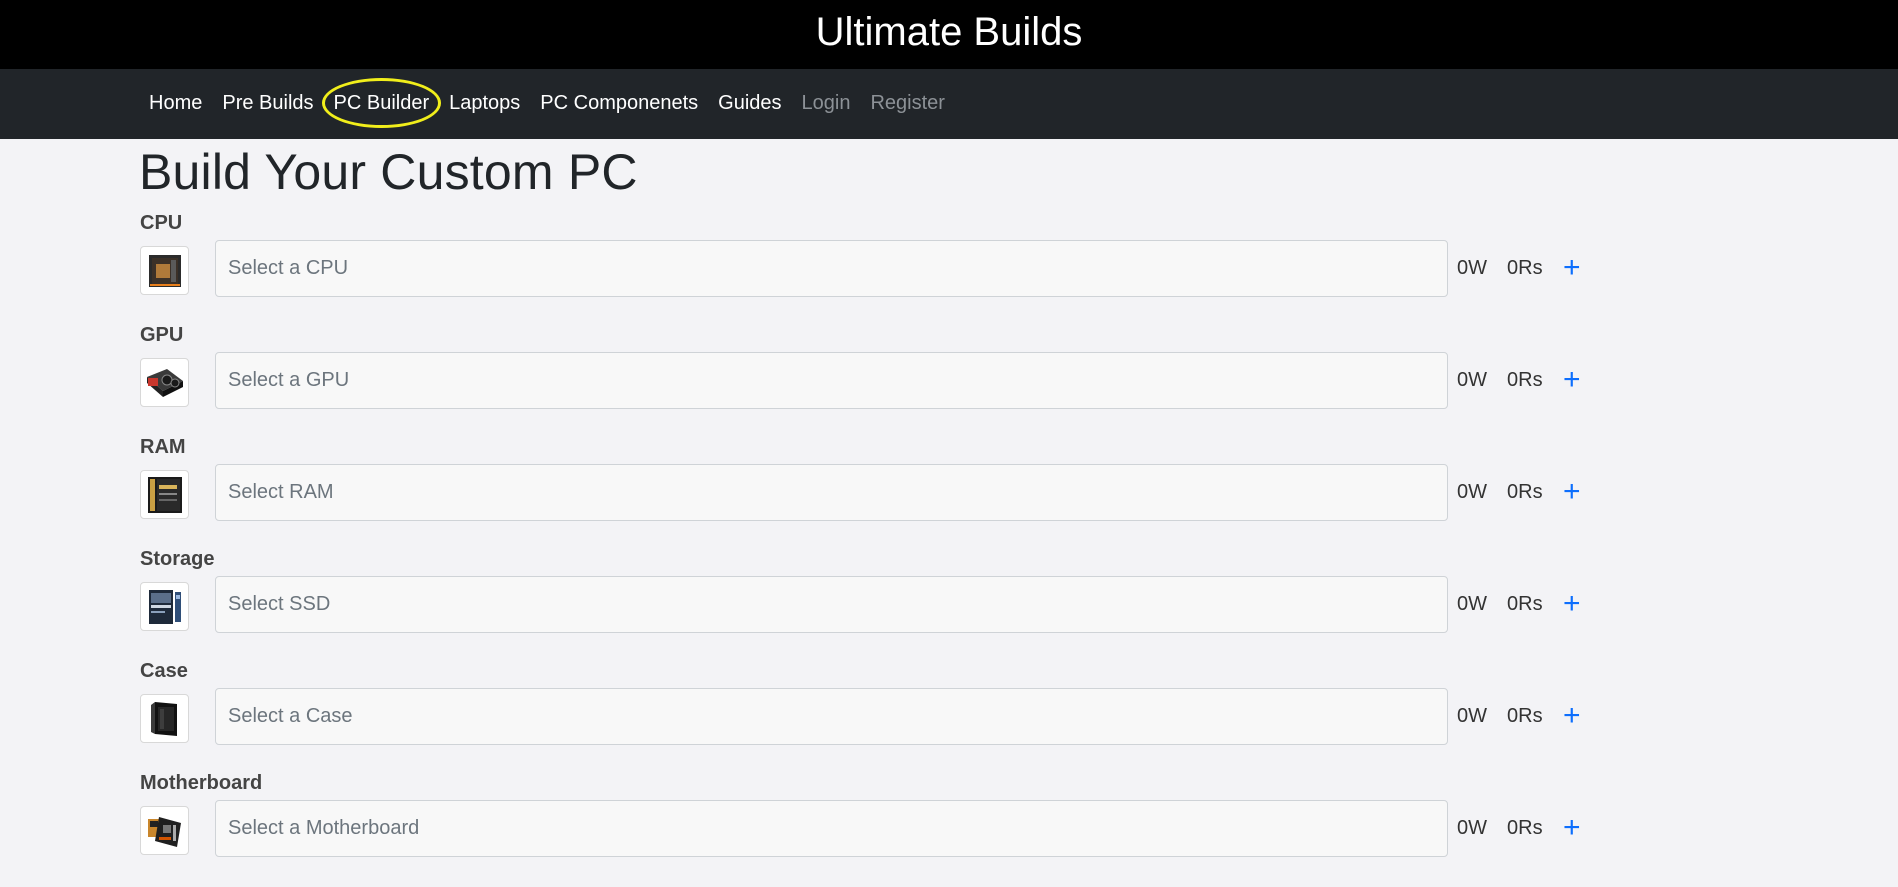 The image size is (1898, 887). I want to click on ram-select: Select RAM, so click(831, 492).